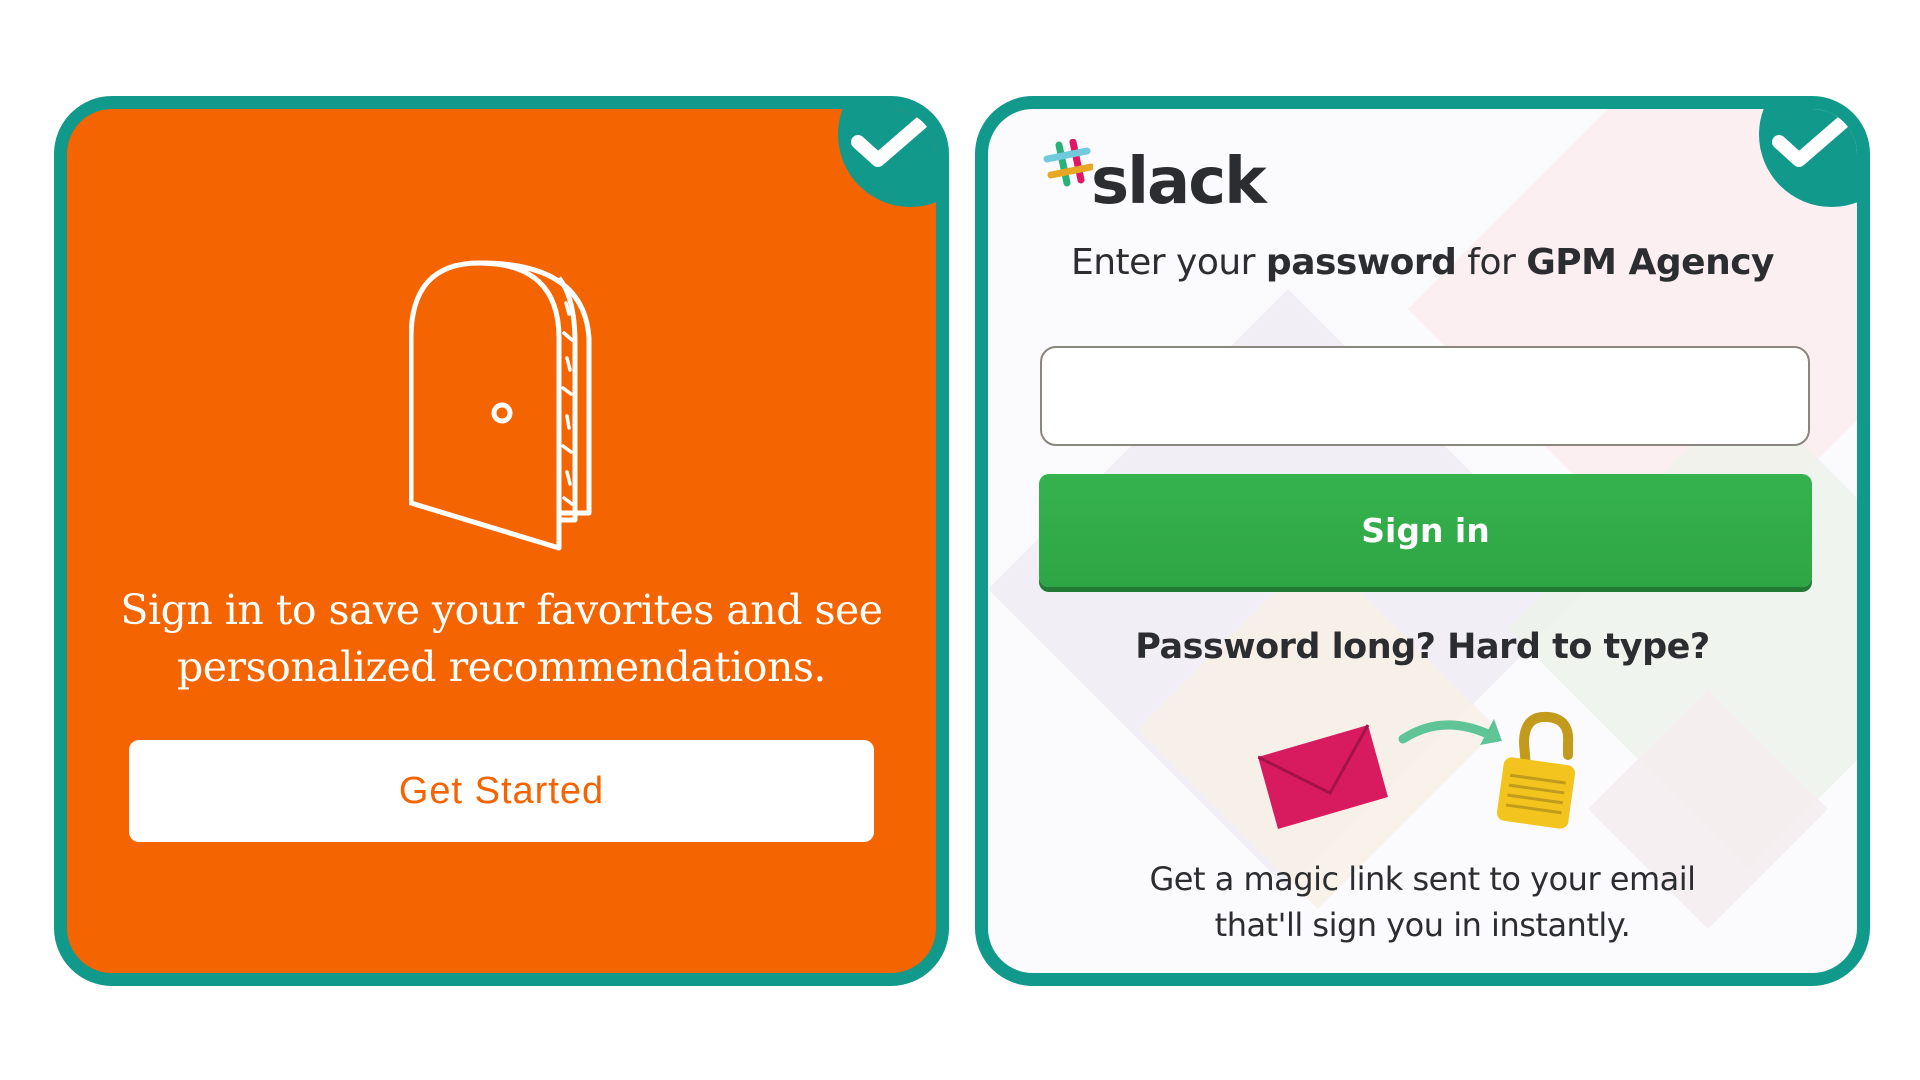 This screenshot has width=1920, height=1080. I want to click on arrow-icon, so click(1450, 732).